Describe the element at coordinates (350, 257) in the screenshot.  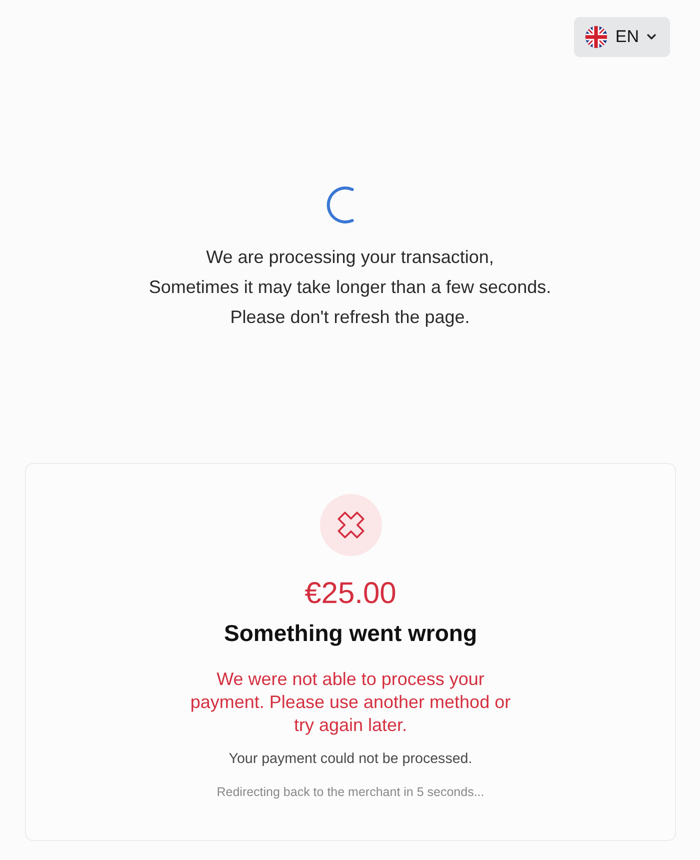
I see `processing-message-line: We are processing your transaction,` at that location.